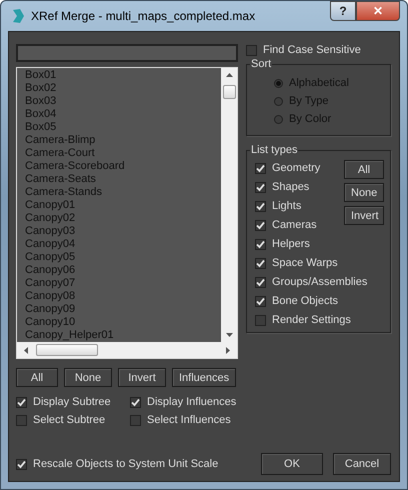 The height and width of the screenshot is (490, 408). What do you see at coordinates (123, 140) in the screenshot?
I see `list-item: Camera-Blimp` at bounding box center [123, 140].